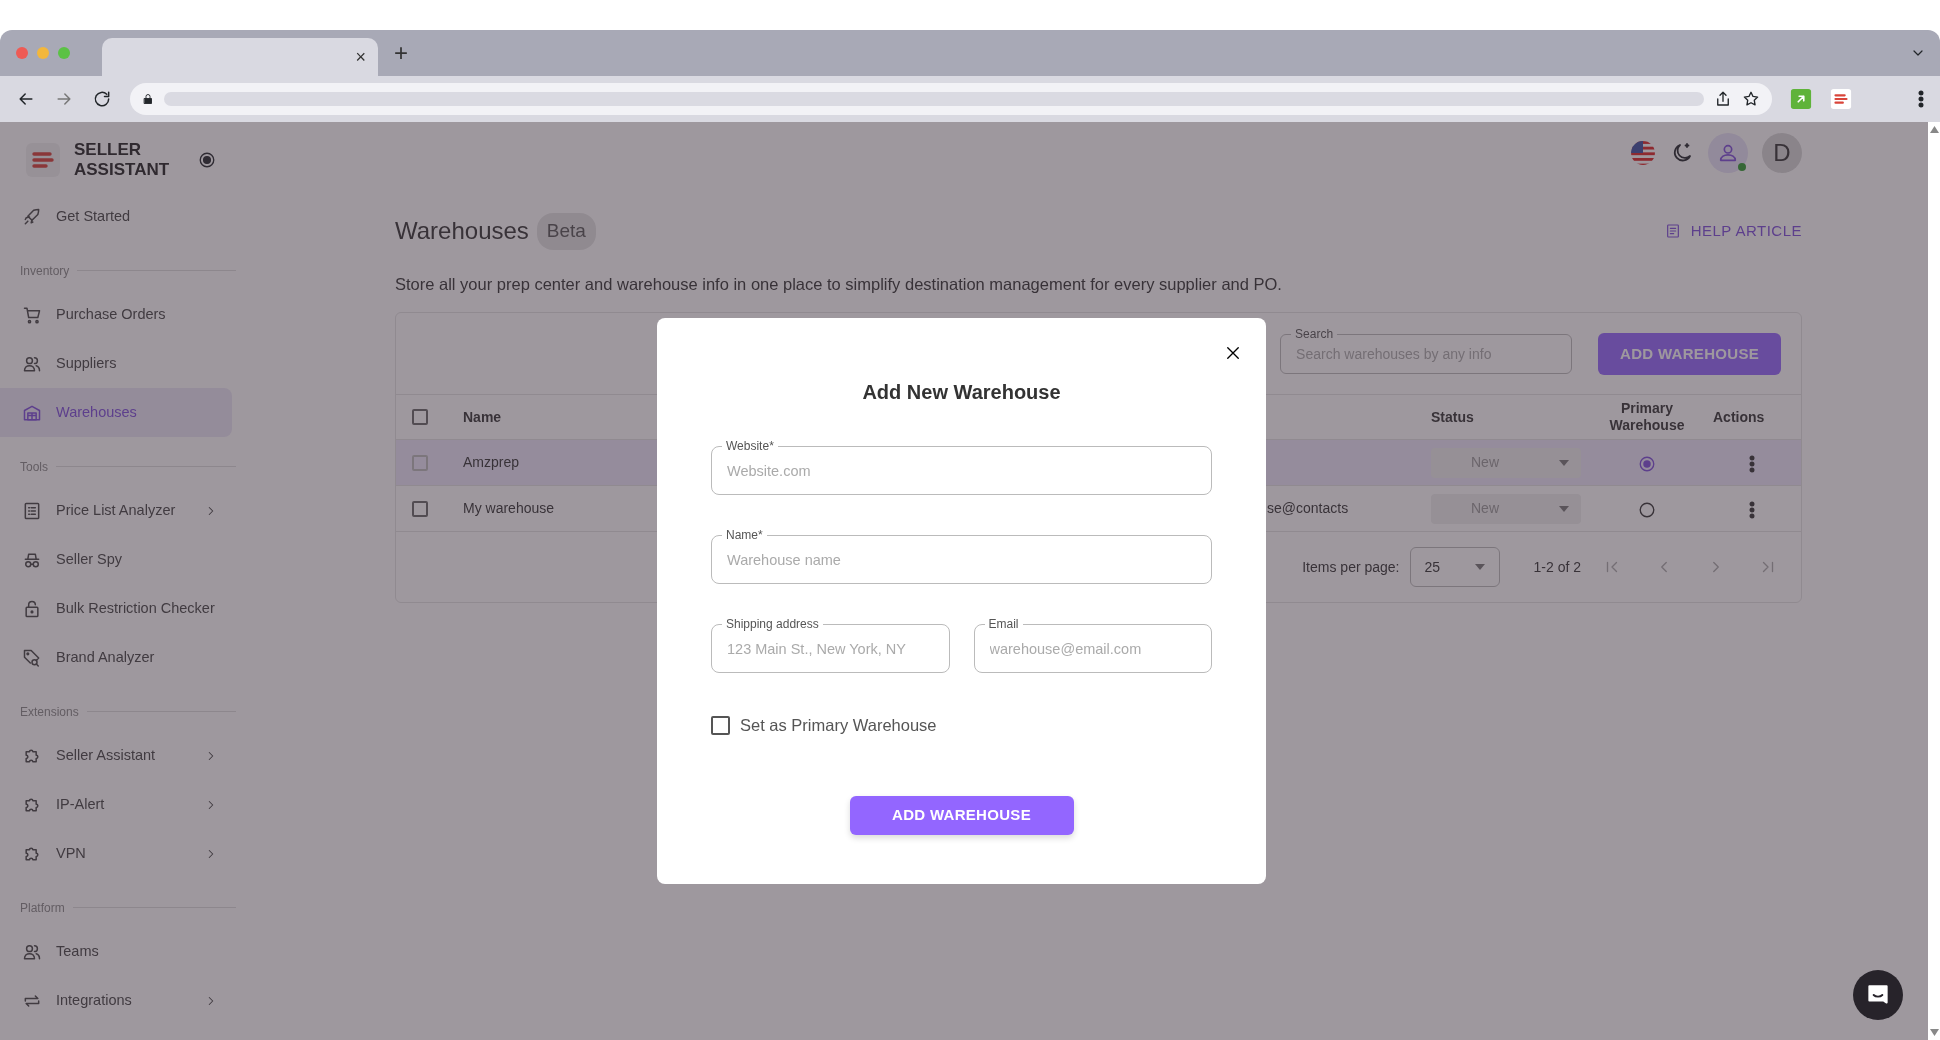  What do you see at coordinates (482, 417) in the screenshot?
I see `column-header: Name` at bounding box center [482, 417].